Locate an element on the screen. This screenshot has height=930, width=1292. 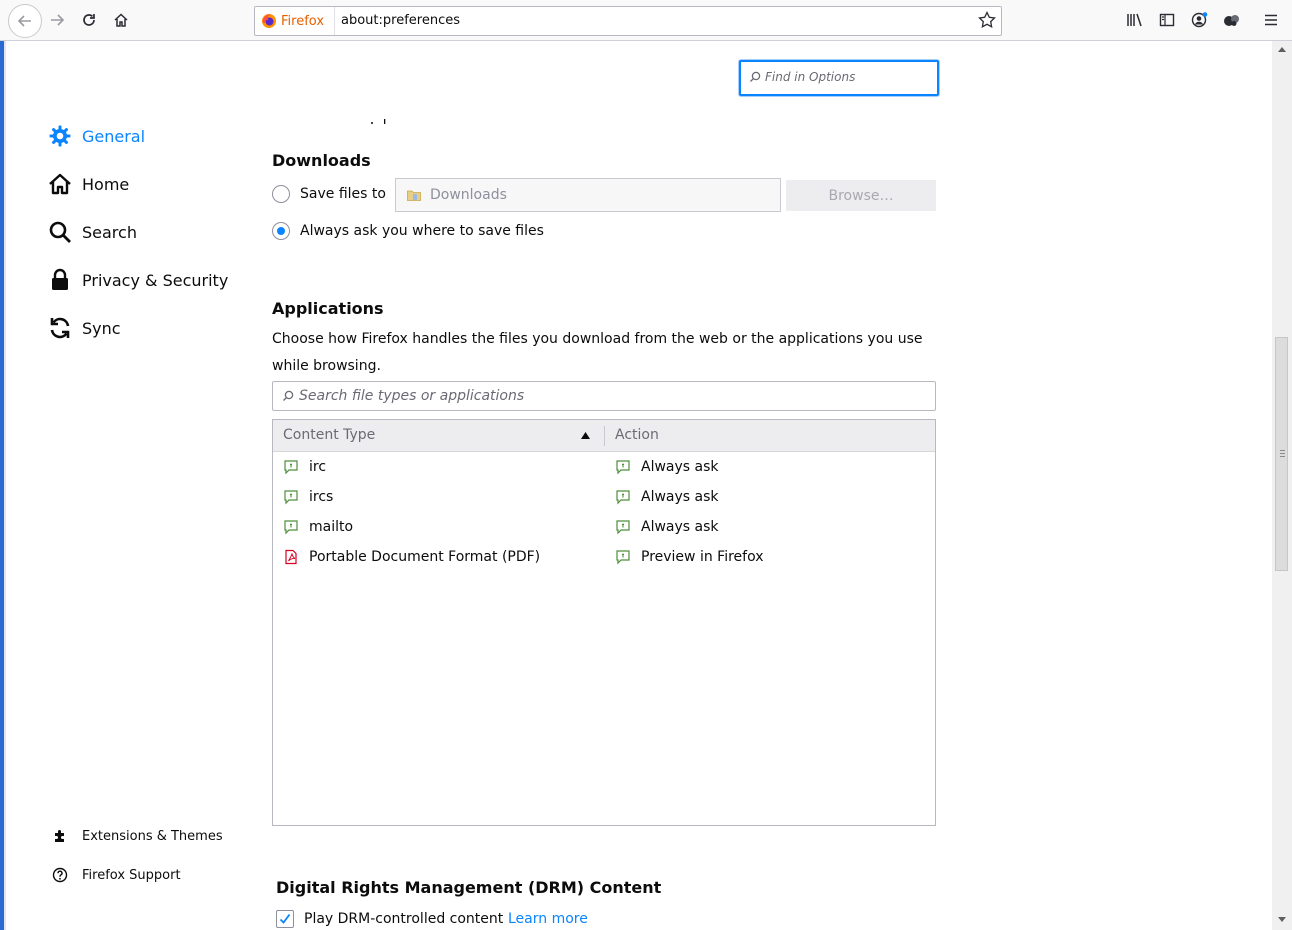
category-sync-label: Sync is located at coordinates (101, 328).